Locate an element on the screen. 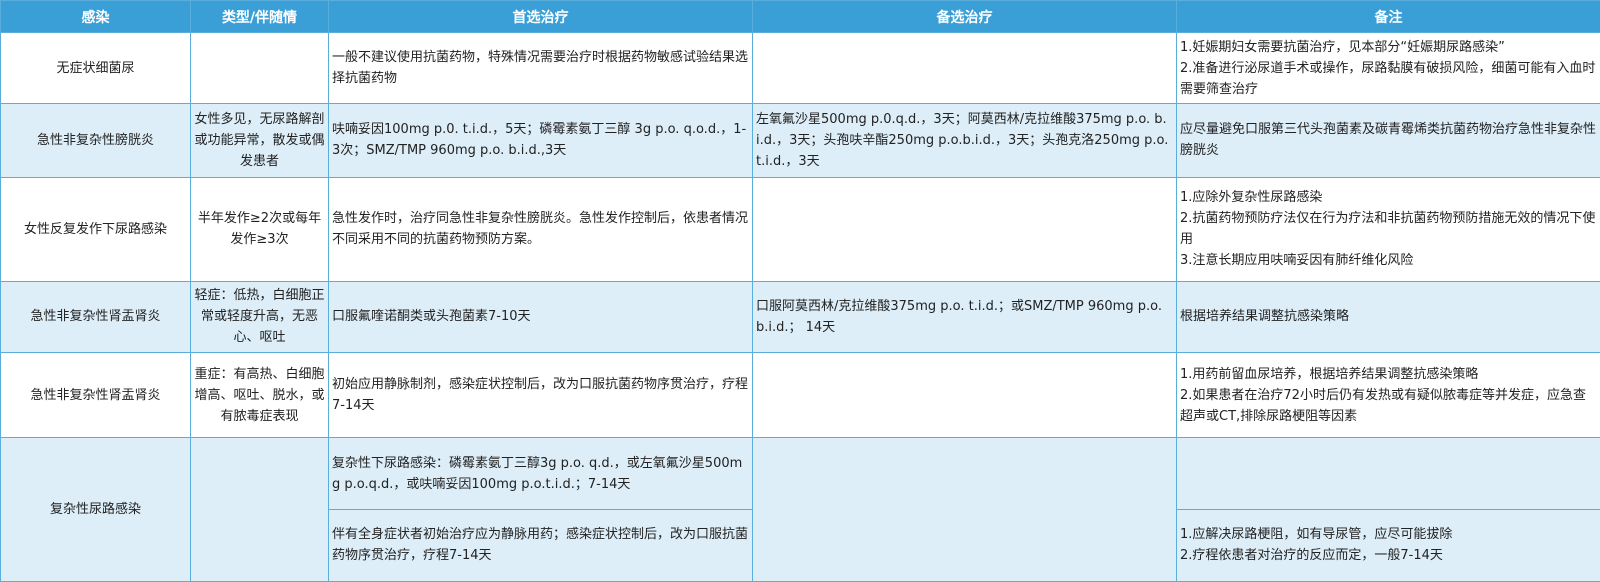 This screenshot has width=1600, height=582. cell-type: 半年发作≥2次或每年发作≥3次 is located at coordinates (259, 229).